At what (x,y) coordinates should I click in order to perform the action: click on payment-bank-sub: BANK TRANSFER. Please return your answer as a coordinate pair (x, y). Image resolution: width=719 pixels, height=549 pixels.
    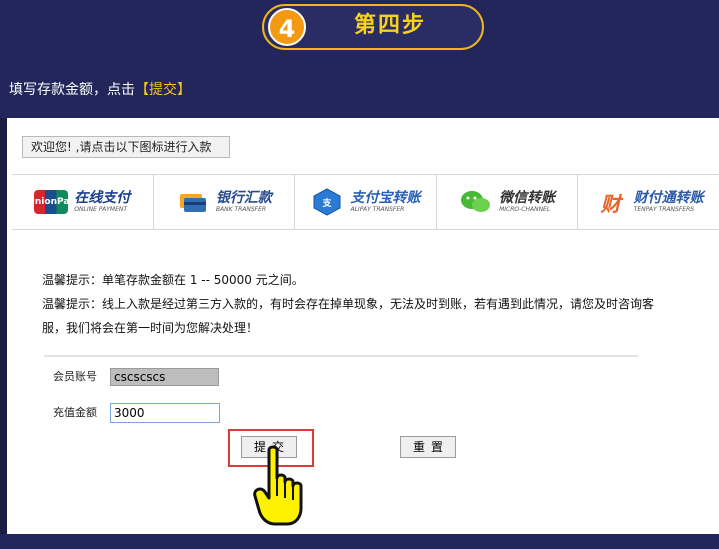
    Looking at the image, I should click on (241, 209).